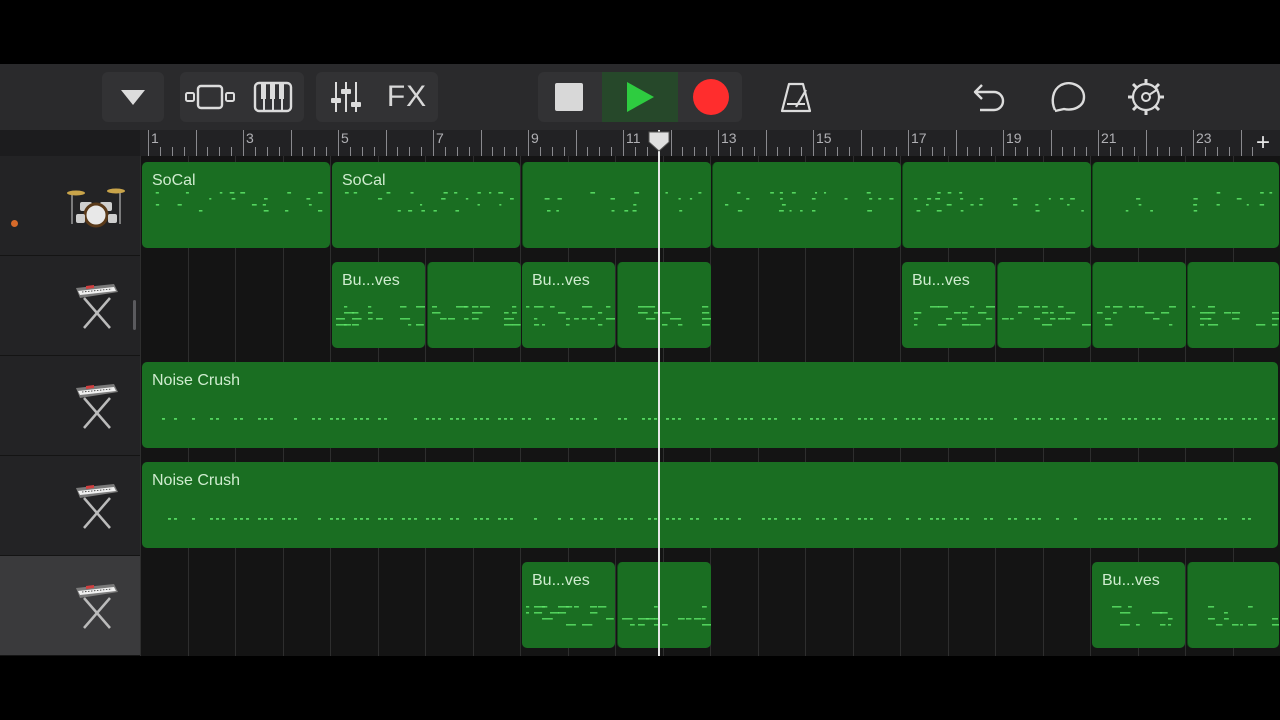  What do you see at coordinates (1146, 97) in the screenshot?
I see `settings-button` at bounding box center [1146, 97].